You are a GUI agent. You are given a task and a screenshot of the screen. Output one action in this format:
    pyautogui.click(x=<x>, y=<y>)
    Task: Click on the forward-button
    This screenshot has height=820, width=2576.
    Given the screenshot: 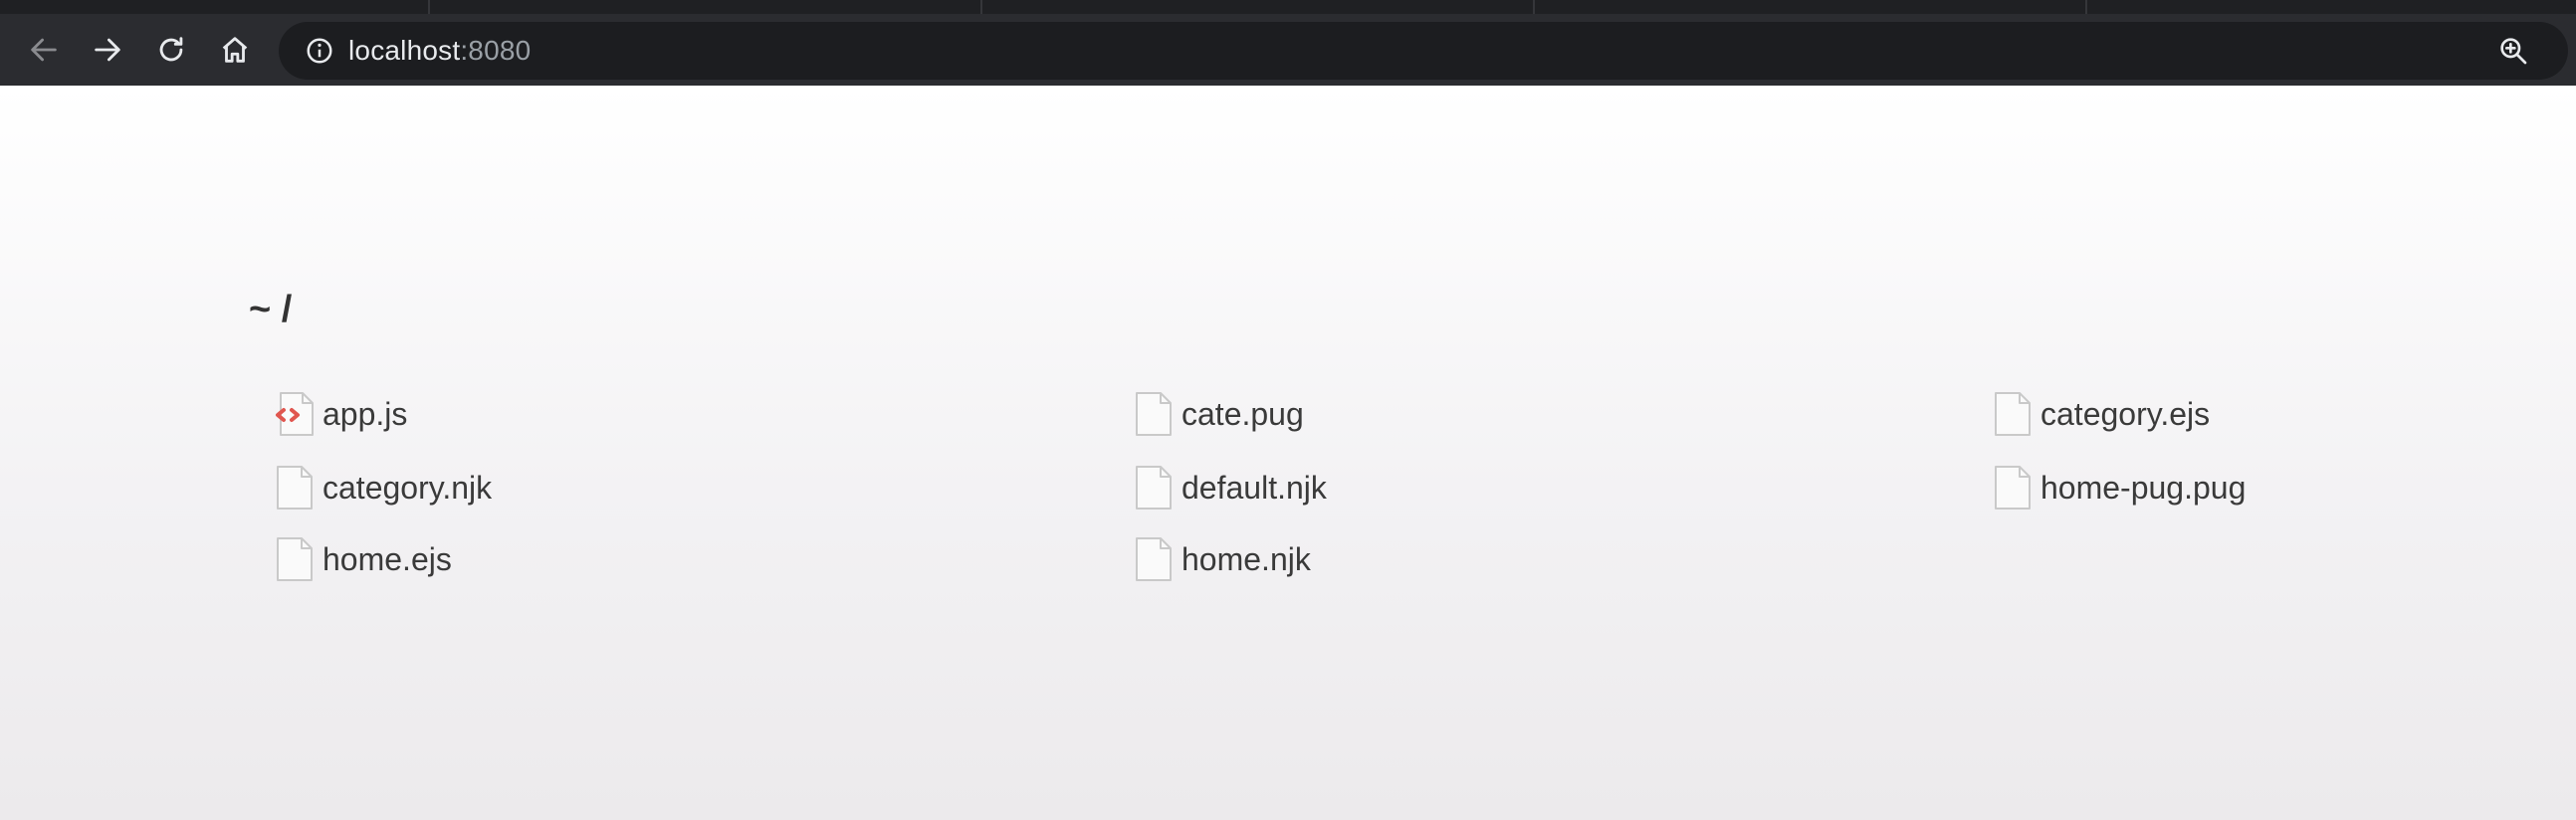 What is the action you would take?
    pyautogui.click(x=107, y=50)
    